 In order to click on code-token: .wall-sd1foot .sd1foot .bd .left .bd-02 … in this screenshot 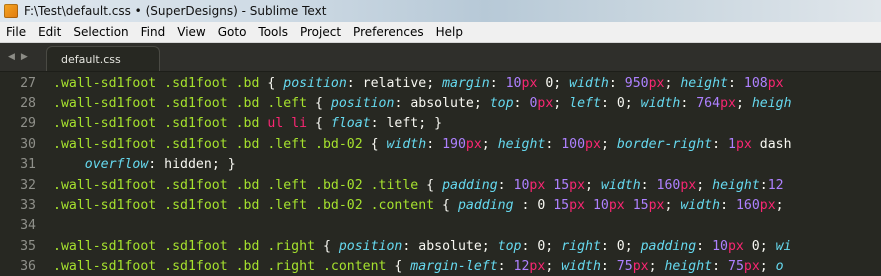, I will do `click(248, 205)`.